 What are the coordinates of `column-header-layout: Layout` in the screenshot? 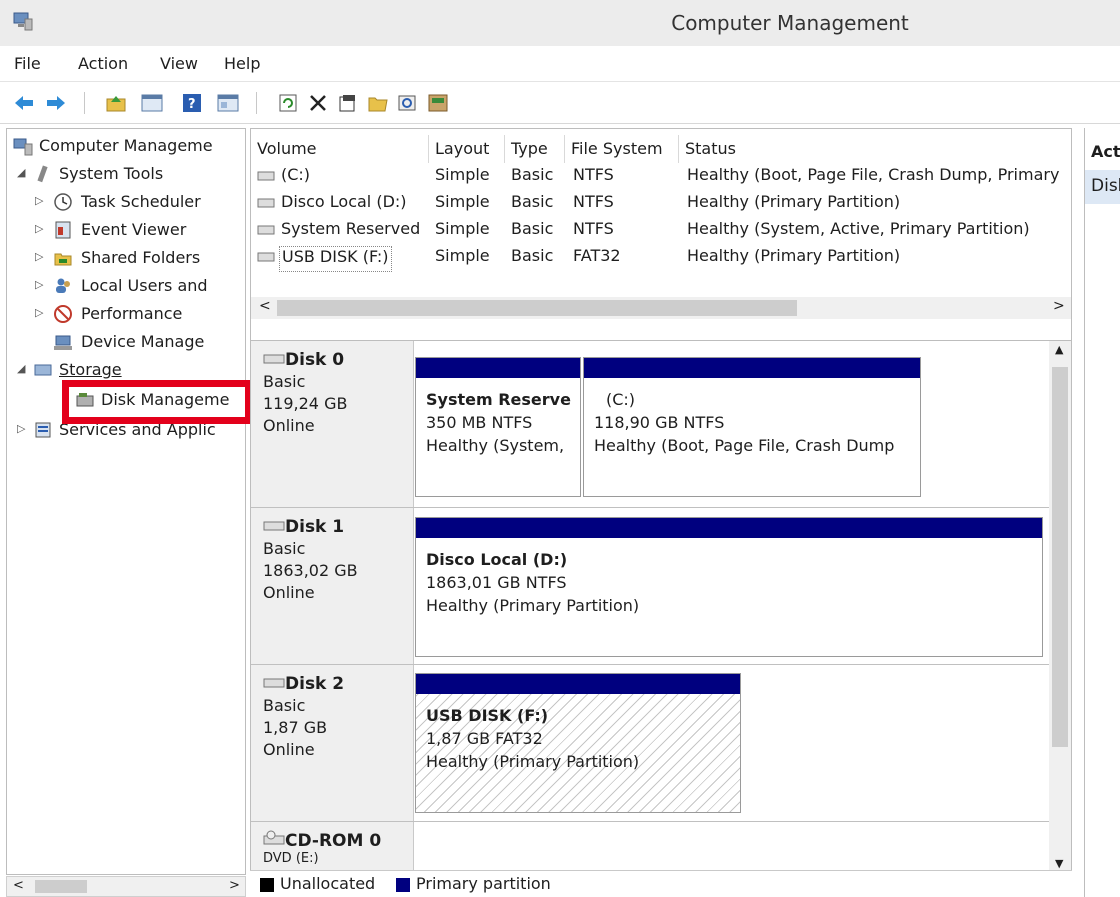 It's located at (467, 149).